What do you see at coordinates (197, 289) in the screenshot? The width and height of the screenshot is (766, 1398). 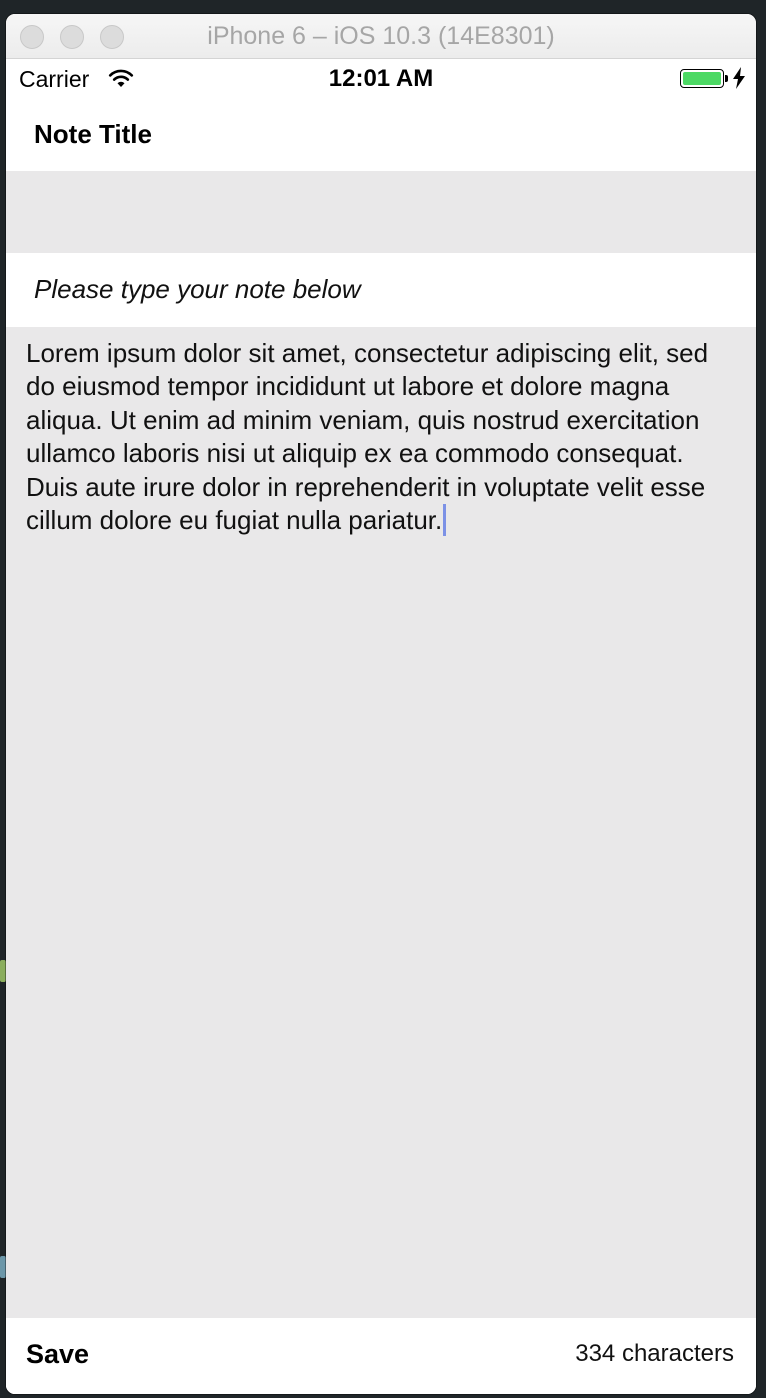 I see `note-prompt-label: Please type your note below` at bounding box center [197, 289].